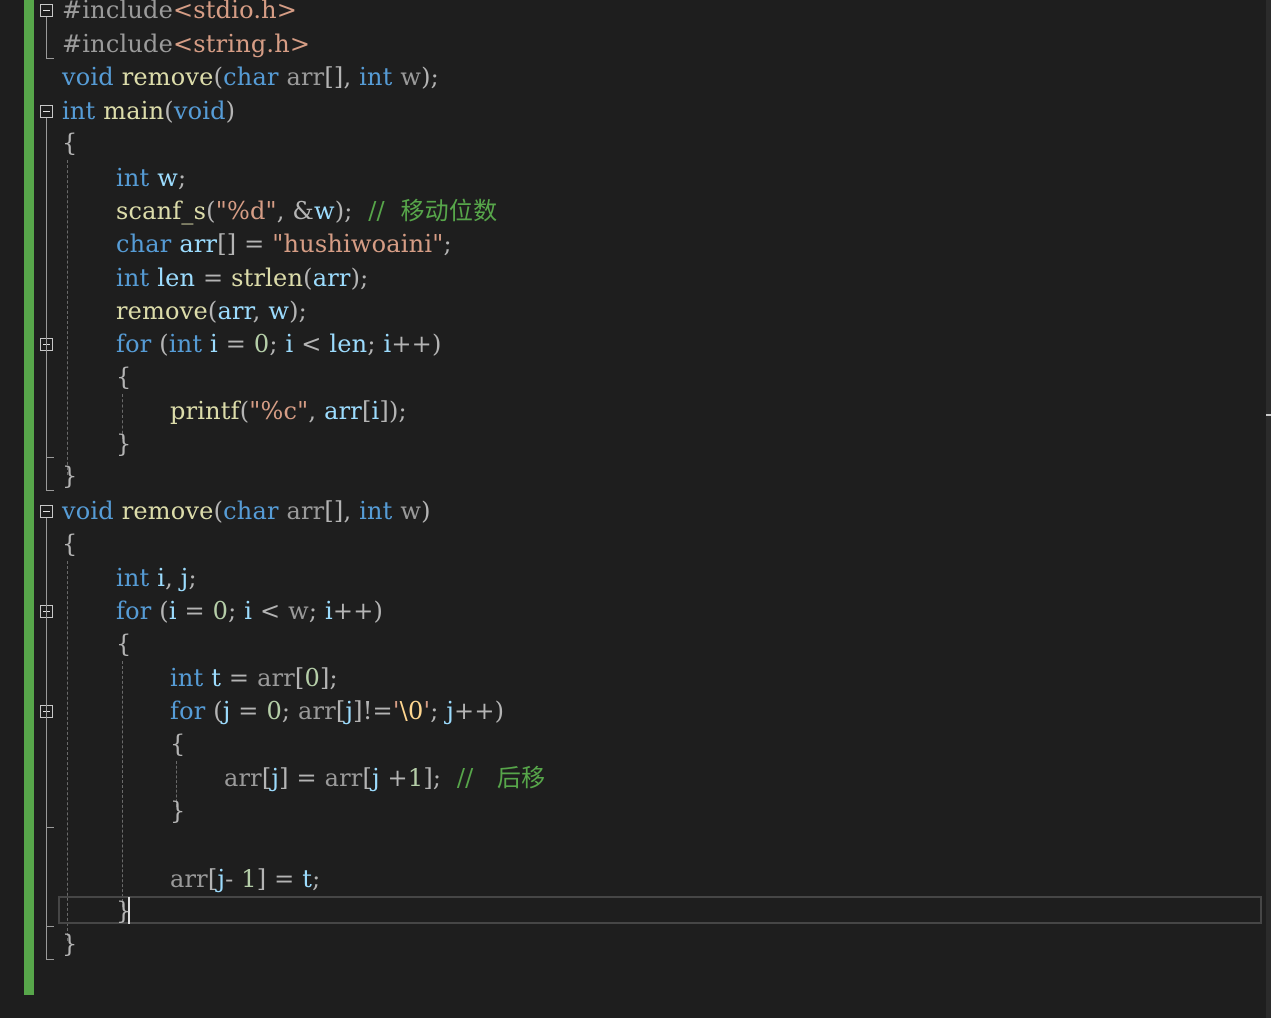 Image resolution: width=1271 pixels, height=1018 pixels. What do you see at coordinates (1268, 509) in the screenshot?
I see `vertical-scrollbar` at bounding box center [1268, 509].